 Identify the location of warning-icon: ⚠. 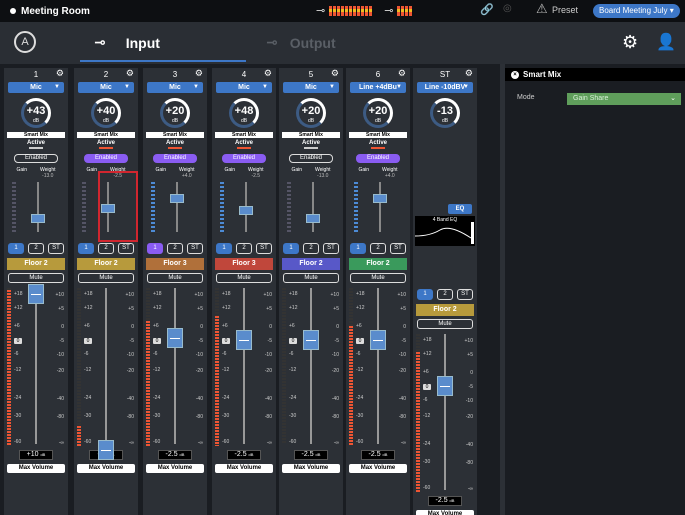
(542, 9).